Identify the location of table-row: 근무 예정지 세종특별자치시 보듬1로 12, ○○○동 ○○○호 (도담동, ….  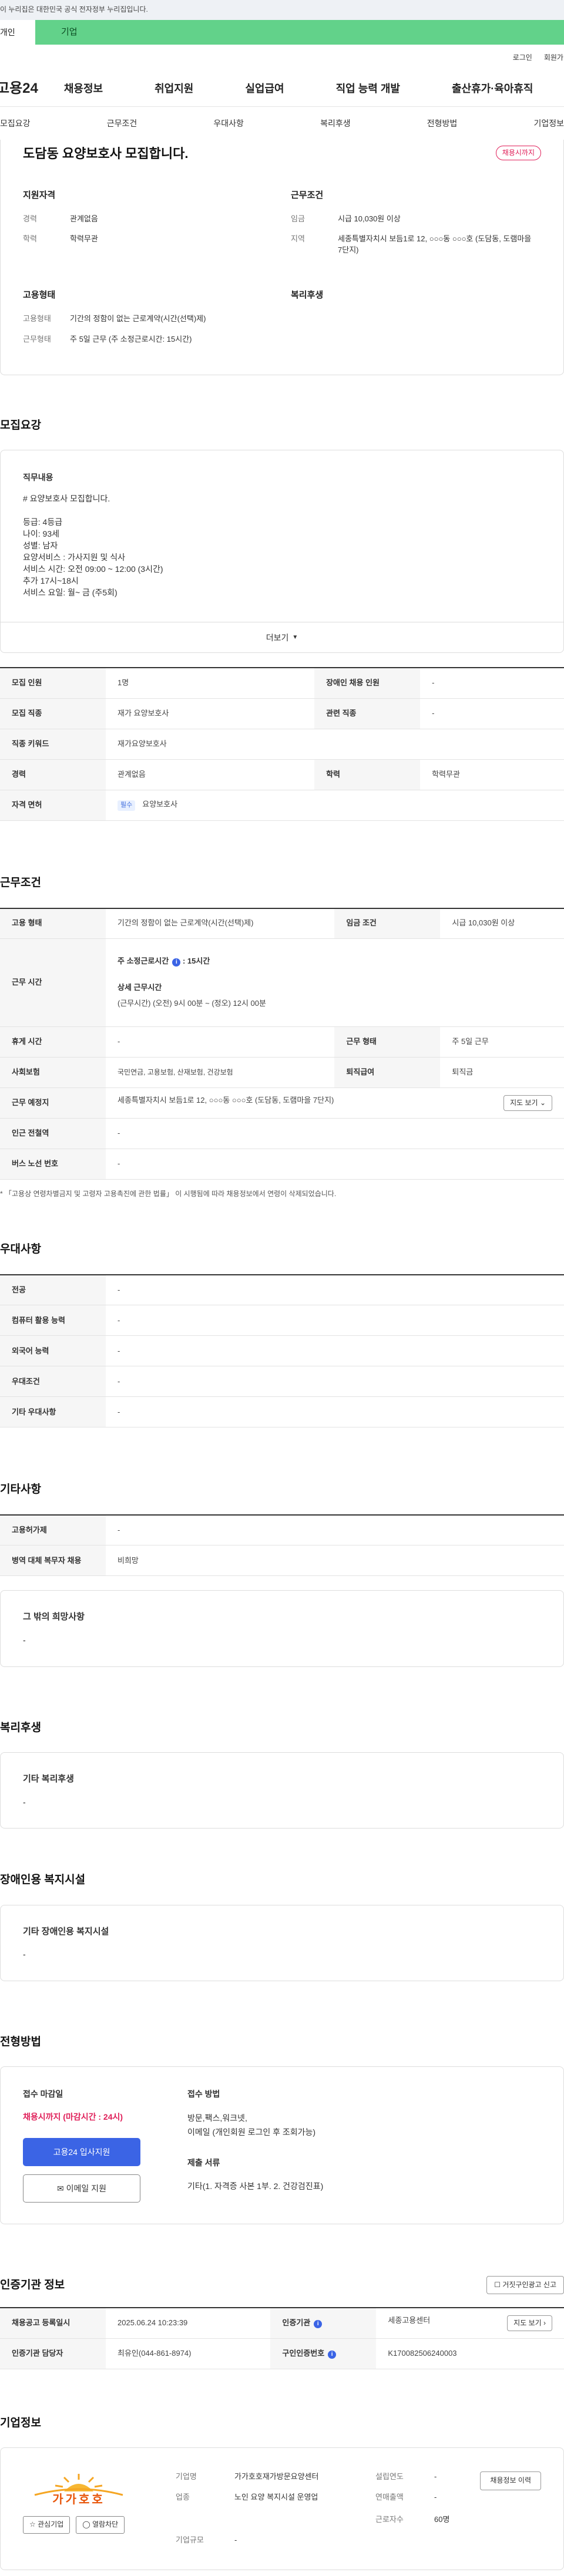
(282, 1103).